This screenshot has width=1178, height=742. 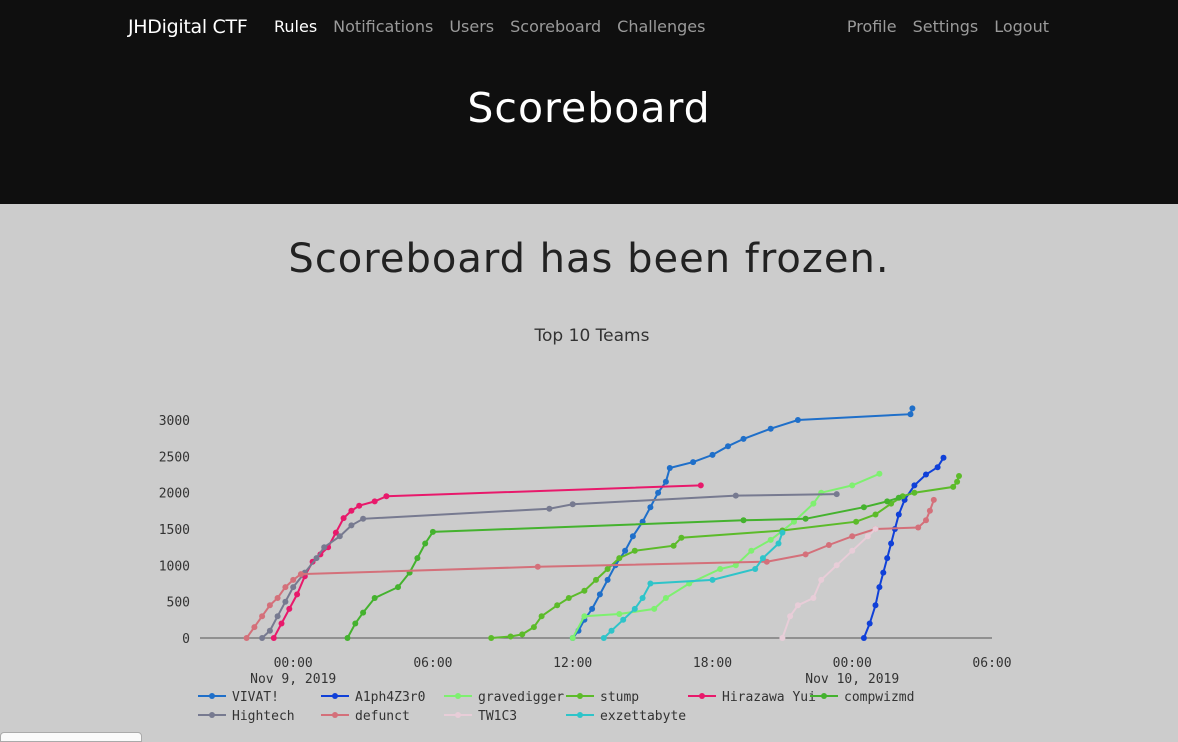 I want to click on nav-scoreboard: Scoreboard, so click(x=555, y=26).